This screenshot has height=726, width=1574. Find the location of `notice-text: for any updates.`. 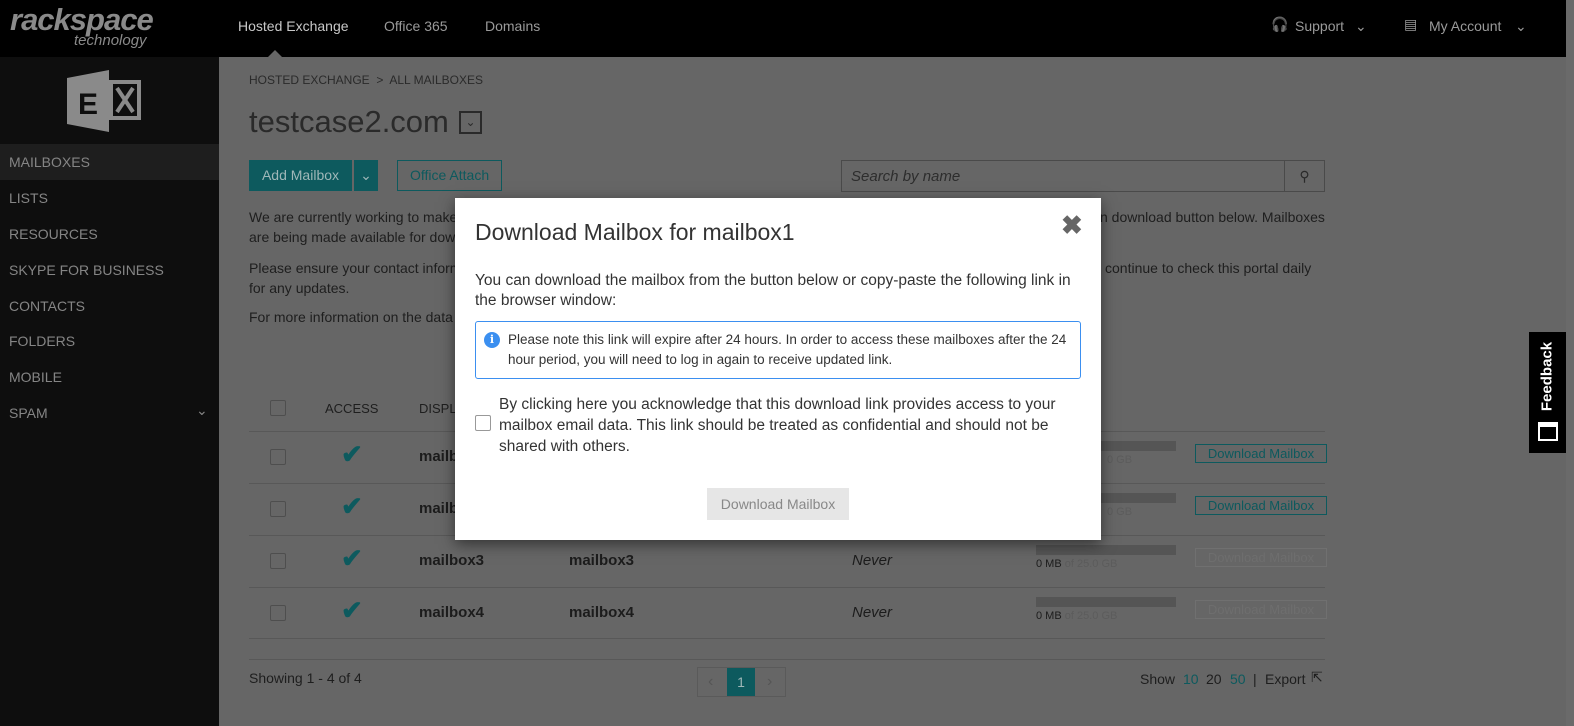

notice-text: for any updates. is located at coordinates (299, 288).